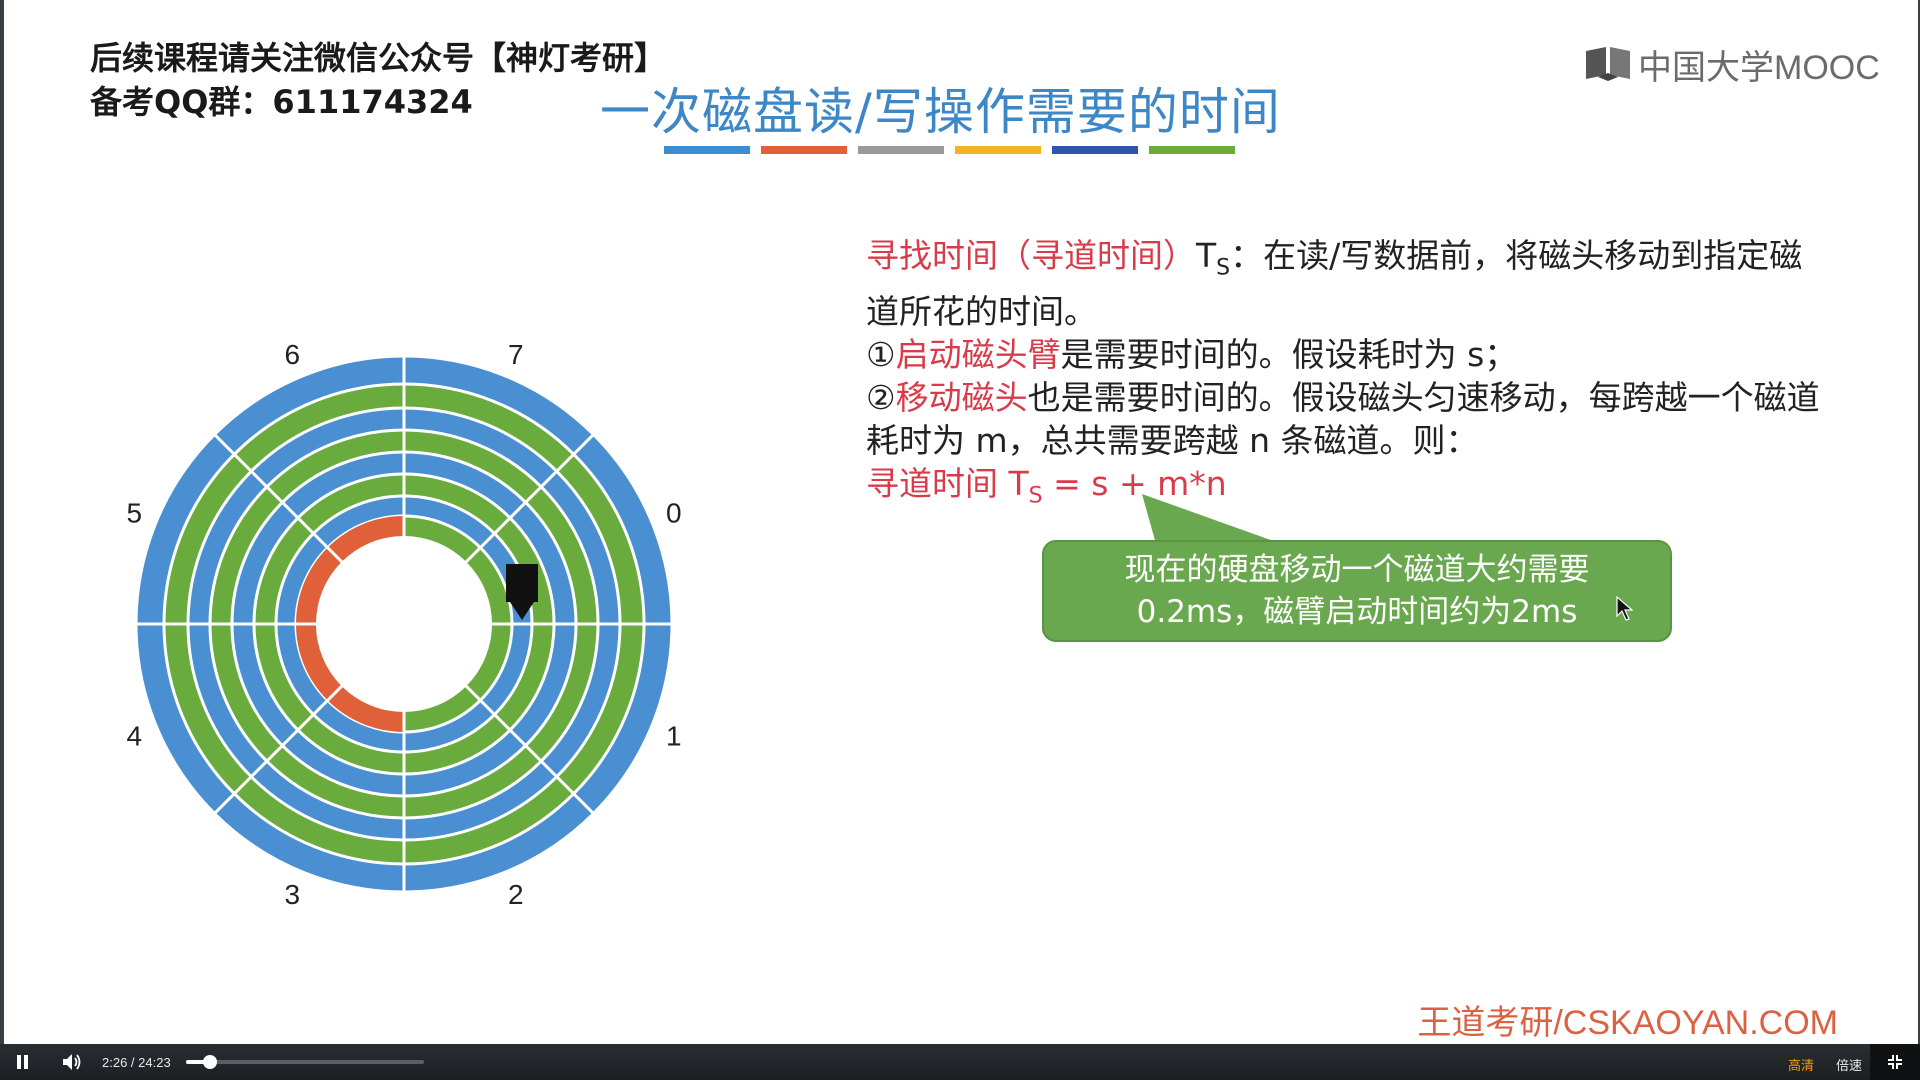 The image size is (1920, 1080). What do you see at coordinates (134, 736) in the screenshot?
I see `sector-label: 4` at bounding box center [134, 736].